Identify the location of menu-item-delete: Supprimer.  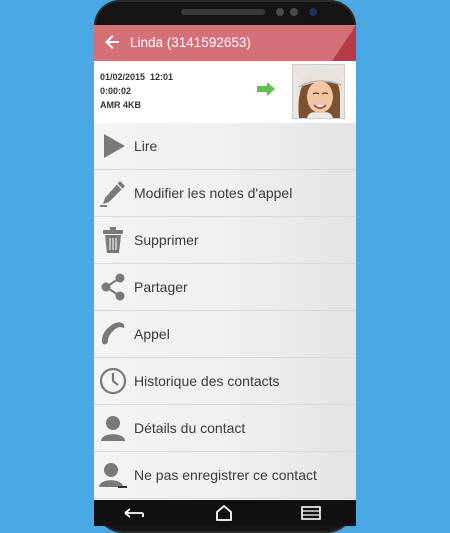
(225, 240).